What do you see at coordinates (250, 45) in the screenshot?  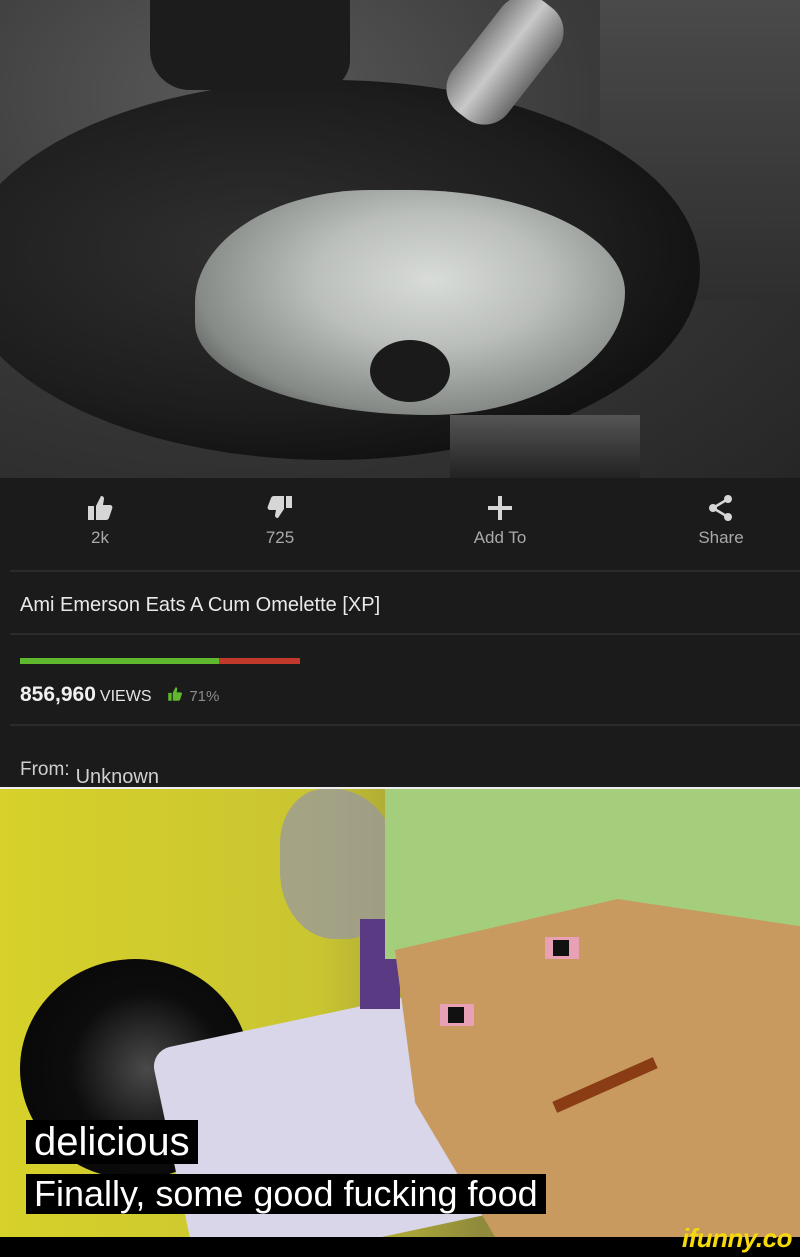 I see `spatula` at bounding box center [250, 45].